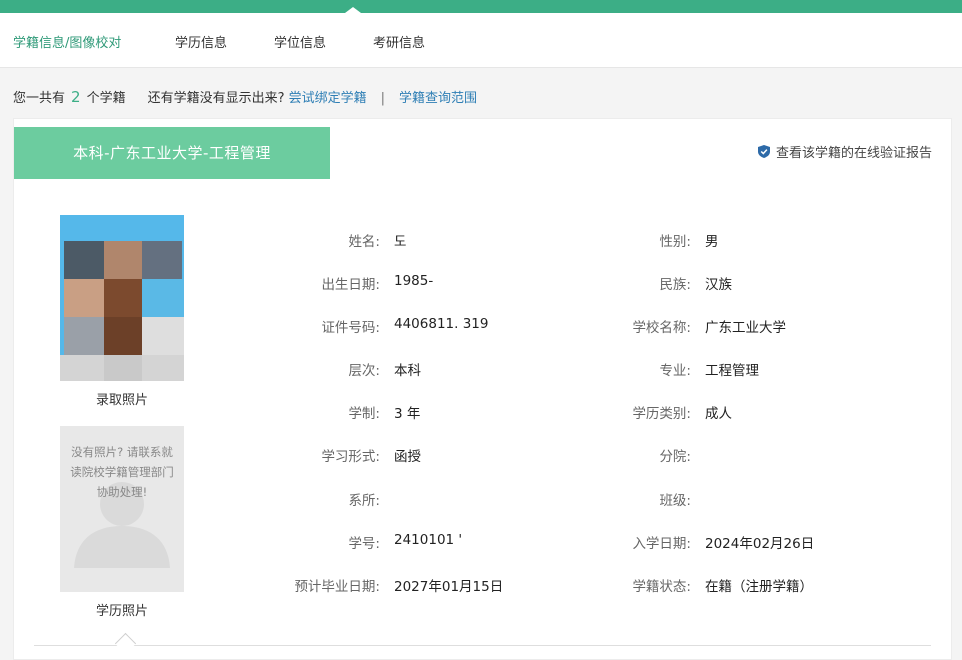 The width and height of the screenshot is (962, 660). Describe the element at coordinates (350, 328) in the screenshot. I see `label-id-number: 证件号码:` at that location.